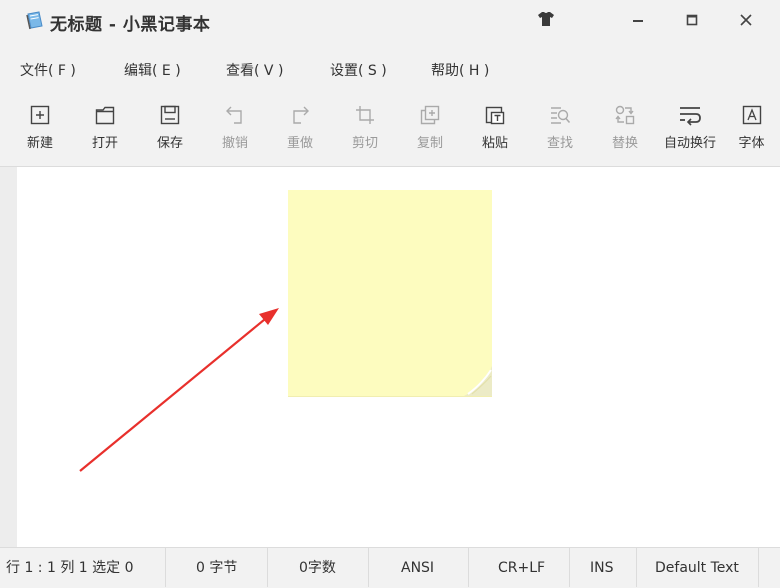 The height and width of the screenshot is (588, 780). Describe the element at coordinates (317, 568) in the screenshot. I see `char-count: 0字数` at that location.